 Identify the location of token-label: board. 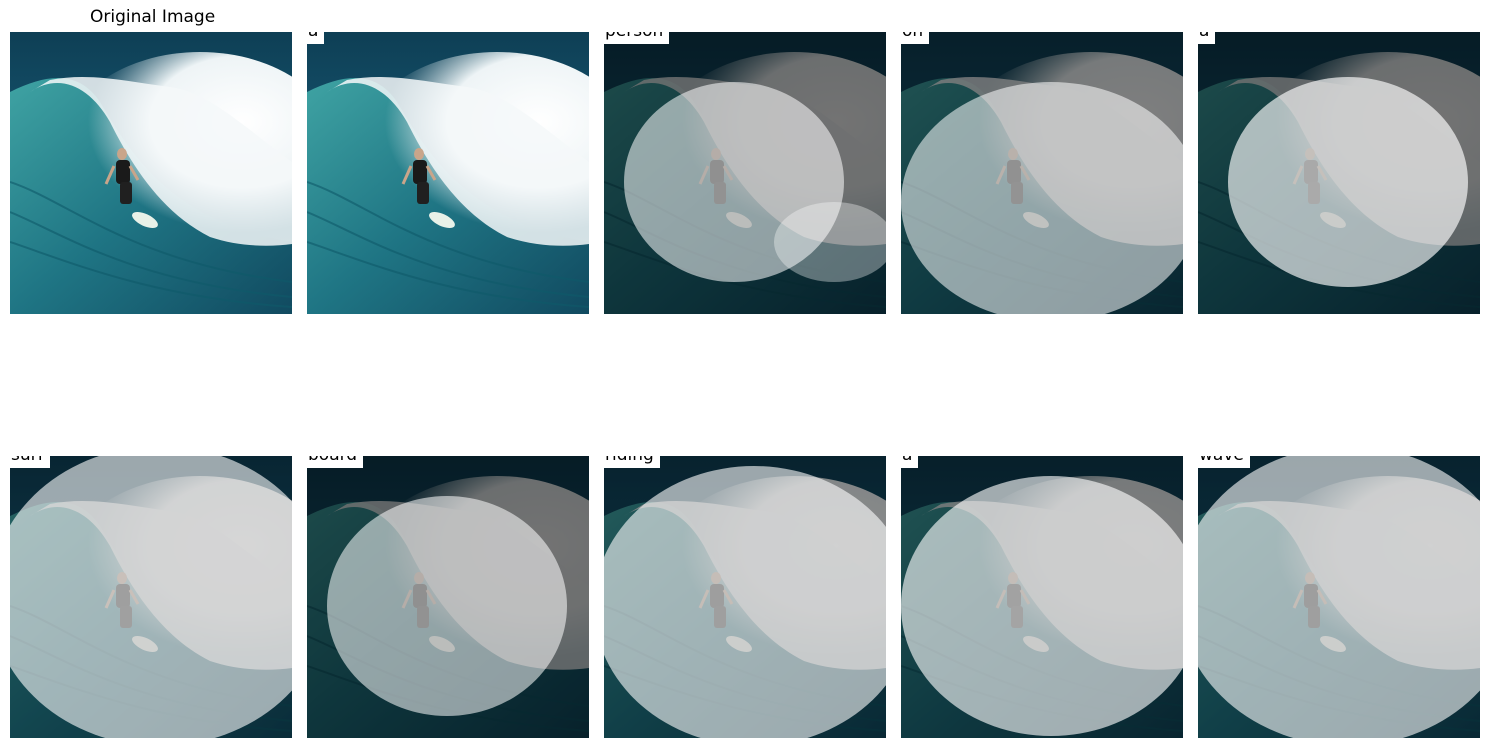
(335, 462).